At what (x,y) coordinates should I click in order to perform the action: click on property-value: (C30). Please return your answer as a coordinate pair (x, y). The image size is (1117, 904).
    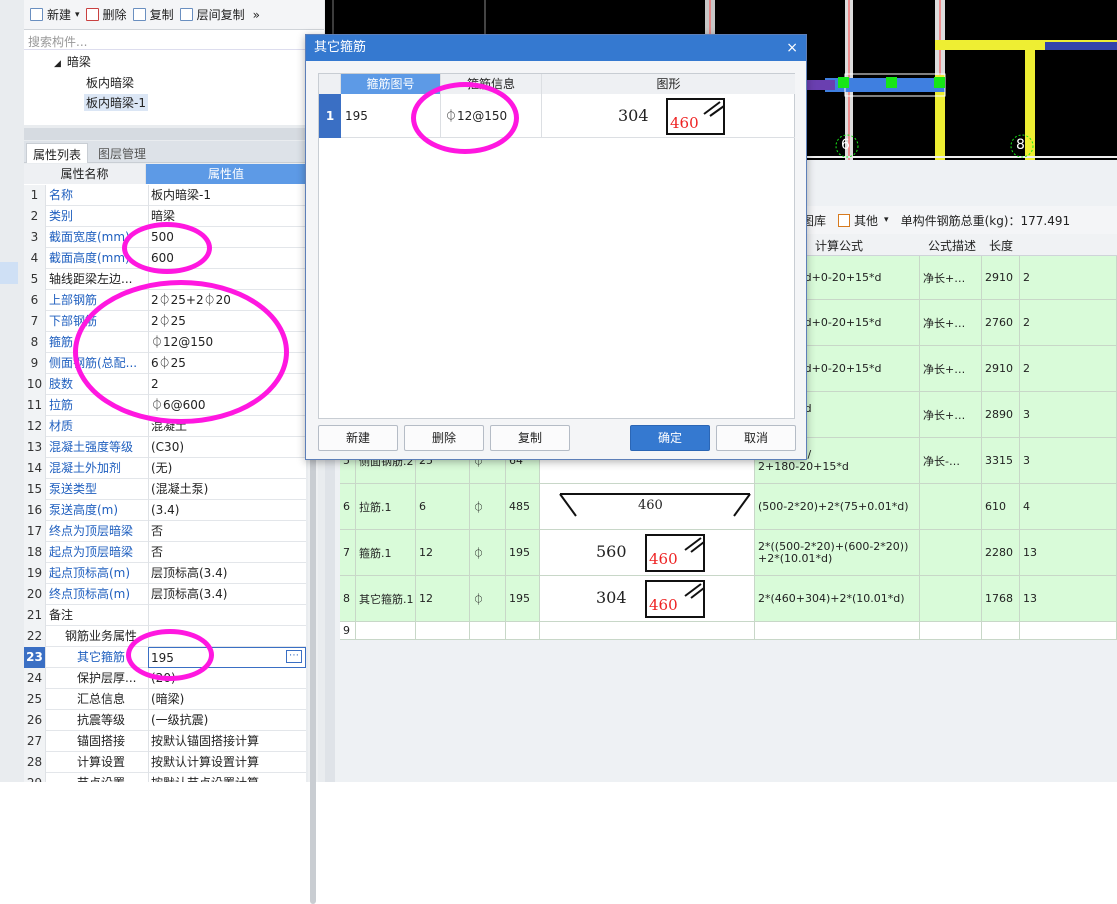
    Looking at the image, I should click on (227, 447).